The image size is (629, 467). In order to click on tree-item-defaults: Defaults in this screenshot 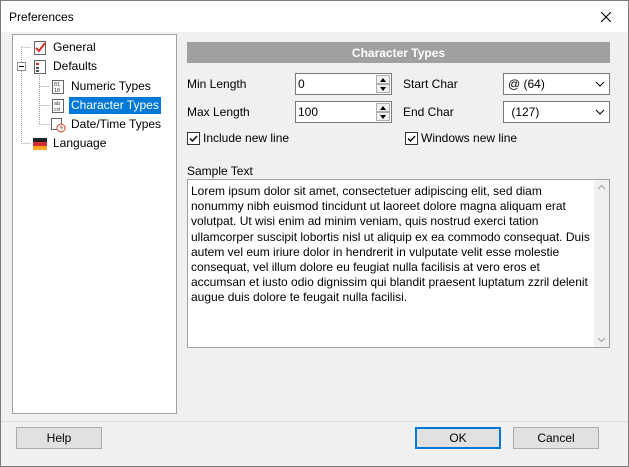, I will do `click(65, 66)`.